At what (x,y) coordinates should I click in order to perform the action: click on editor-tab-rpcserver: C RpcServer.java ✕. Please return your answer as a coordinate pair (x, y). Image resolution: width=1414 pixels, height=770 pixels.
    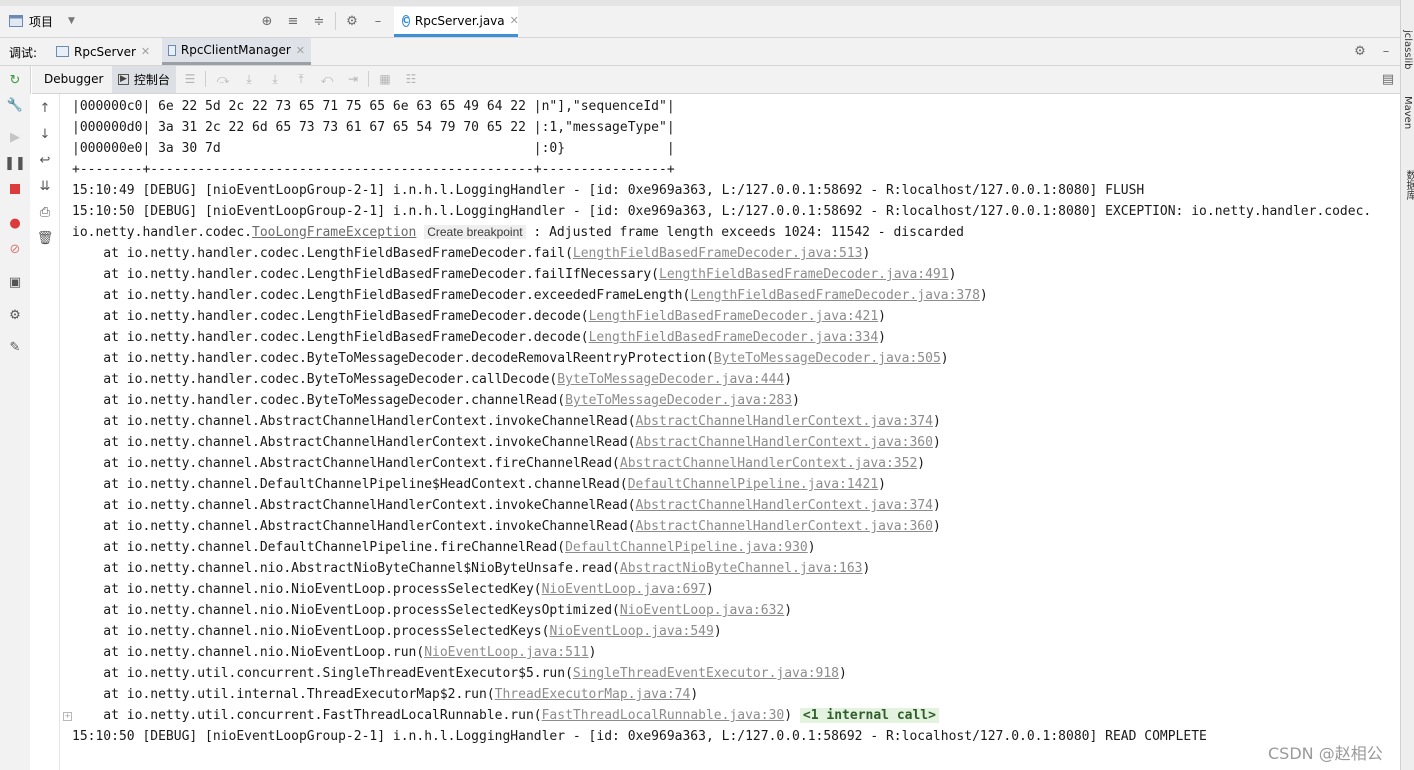
    Looking at the image, I should click on (456, 22).